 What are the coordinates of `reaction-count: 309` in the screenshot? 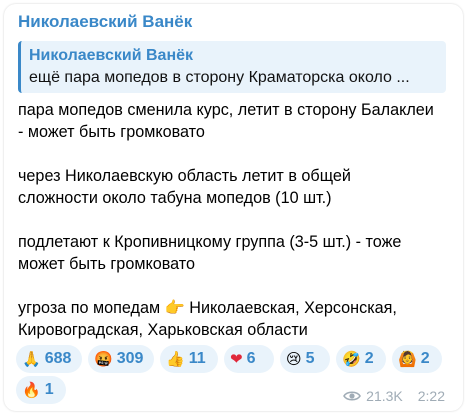 It's located at (130, 358).